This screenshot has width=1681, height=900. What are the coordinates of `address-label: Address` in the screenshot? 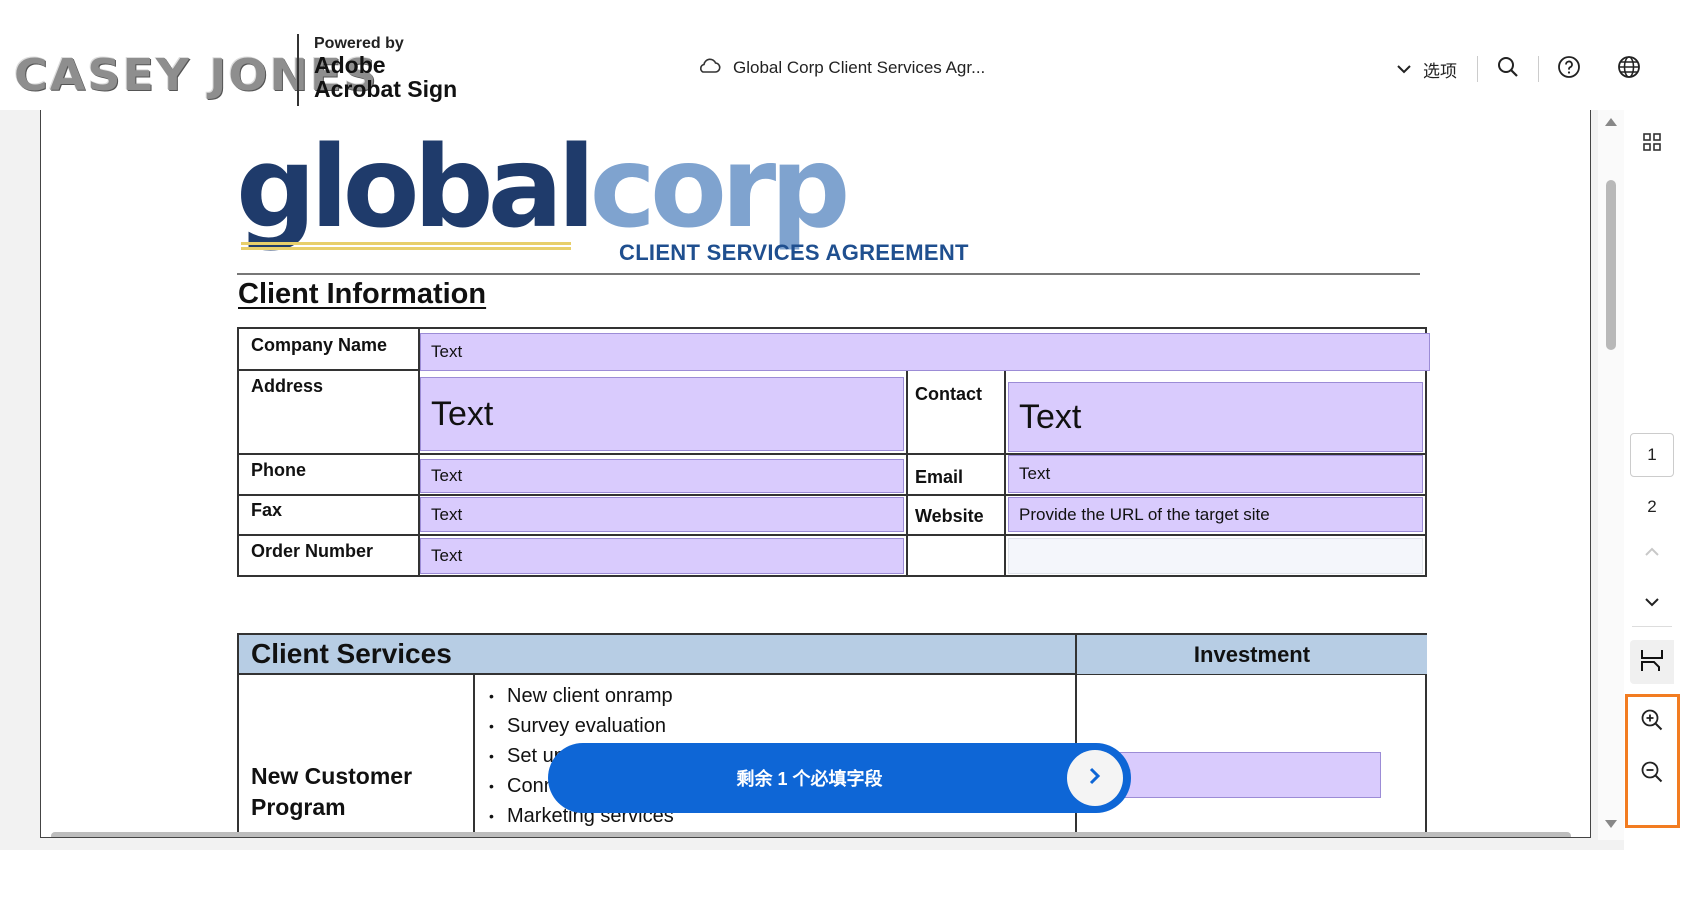 It's located at (287, 386).